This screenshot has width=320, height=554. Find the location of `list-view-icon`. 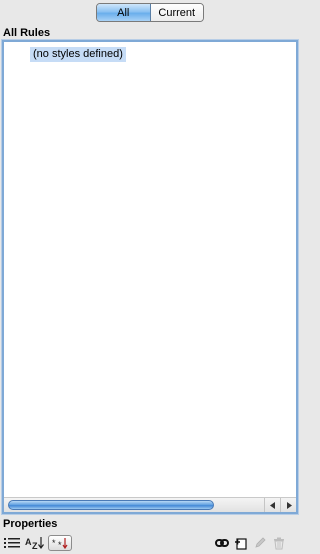

list-view-icon is located at coordinates (12, 543).